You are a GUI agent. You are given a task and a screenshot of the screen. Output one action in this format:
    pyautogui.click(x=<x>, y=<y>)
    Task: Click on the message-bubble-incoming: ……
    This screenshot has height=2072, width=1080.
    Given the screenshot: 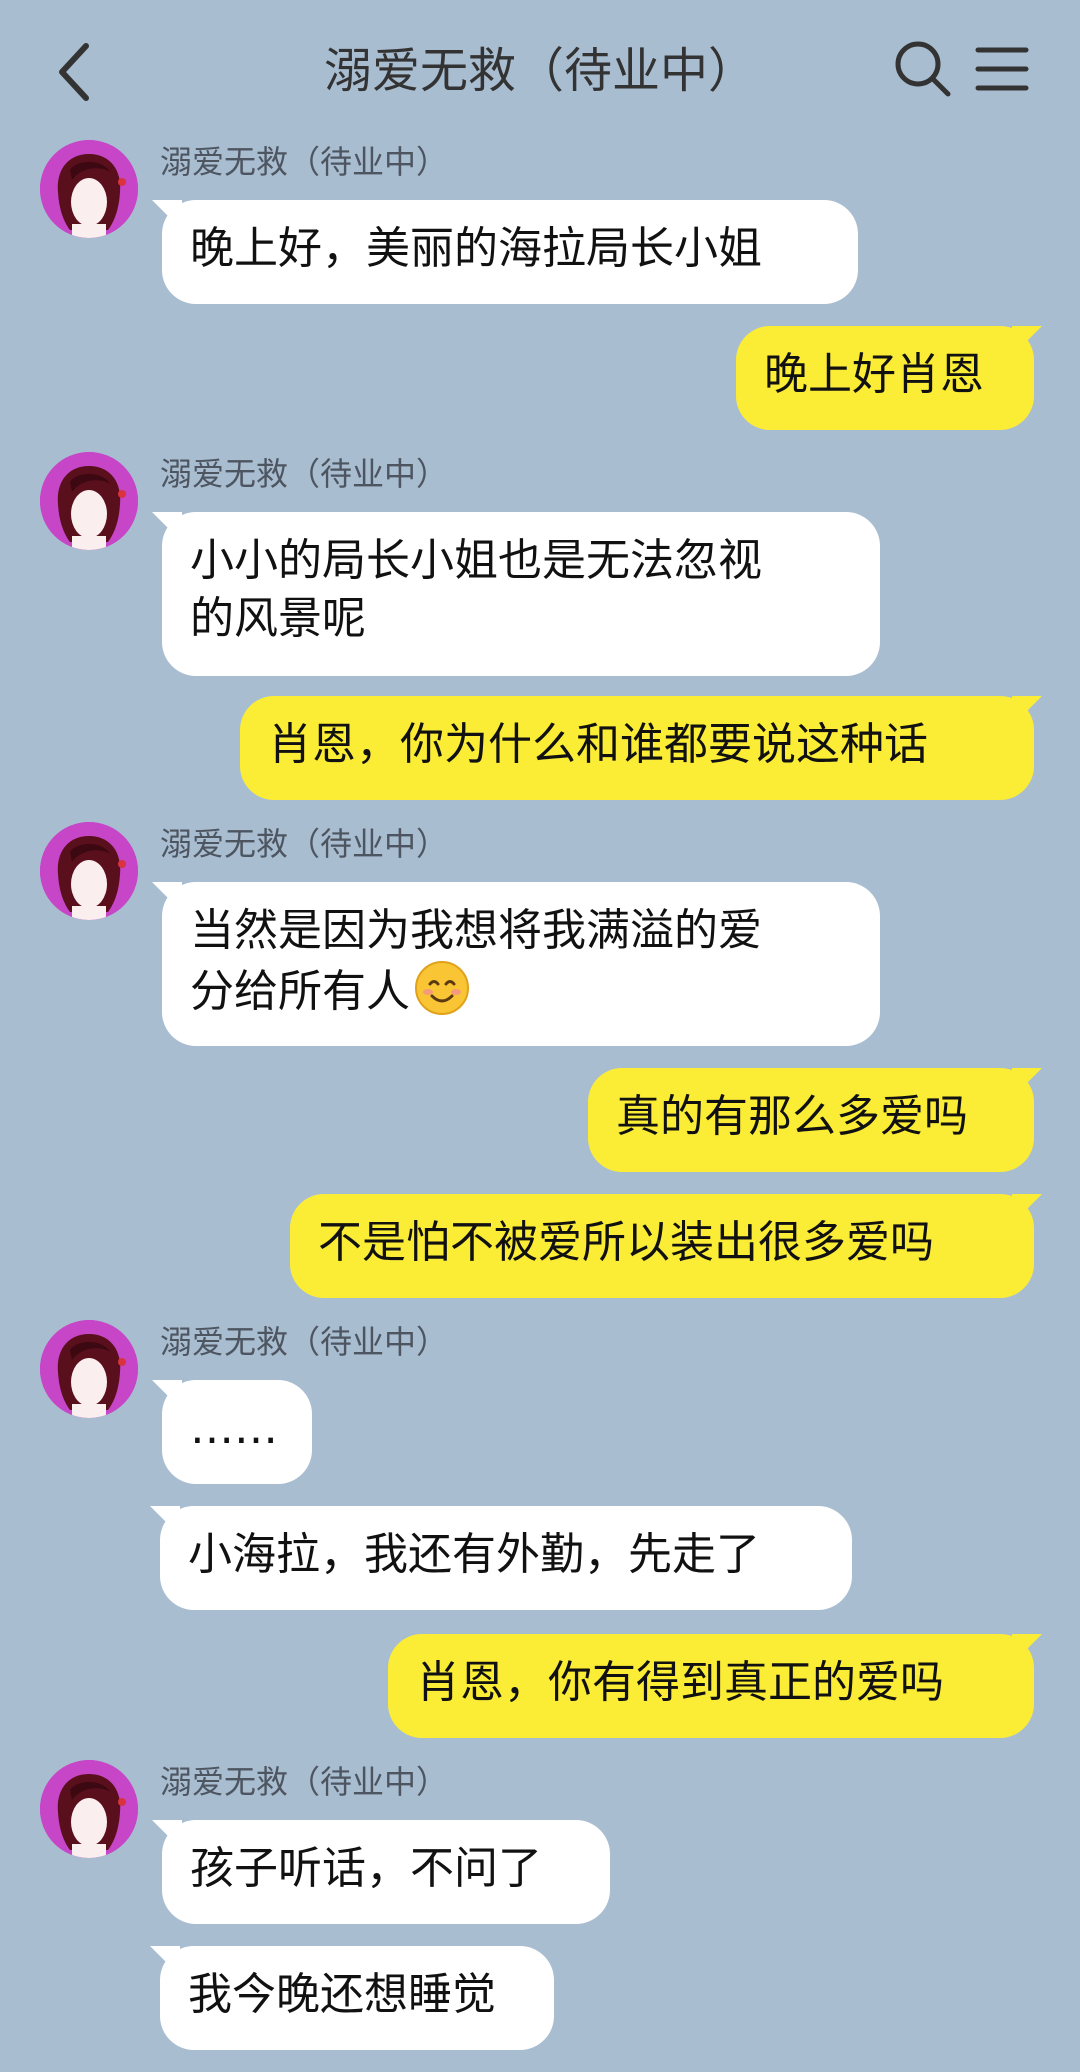 What is the action you would take?
    pyautogui.click(x=237, y=1432)
    